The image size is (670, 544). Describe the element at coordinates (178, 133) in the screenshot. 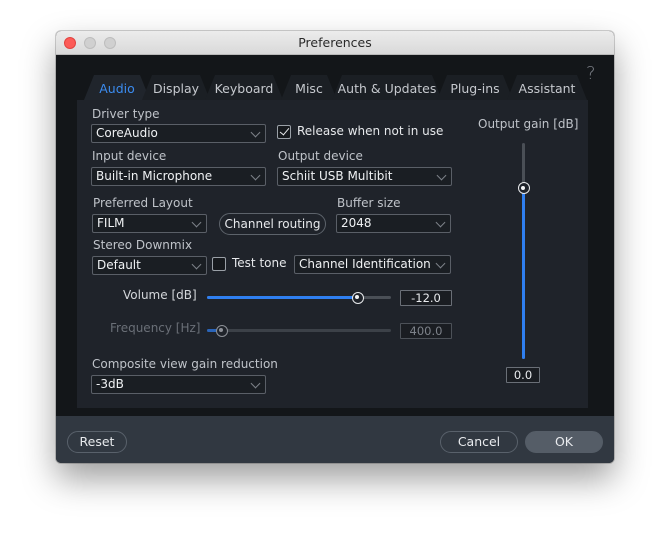

I see `driver-type-select: CoreAudio` at that location.